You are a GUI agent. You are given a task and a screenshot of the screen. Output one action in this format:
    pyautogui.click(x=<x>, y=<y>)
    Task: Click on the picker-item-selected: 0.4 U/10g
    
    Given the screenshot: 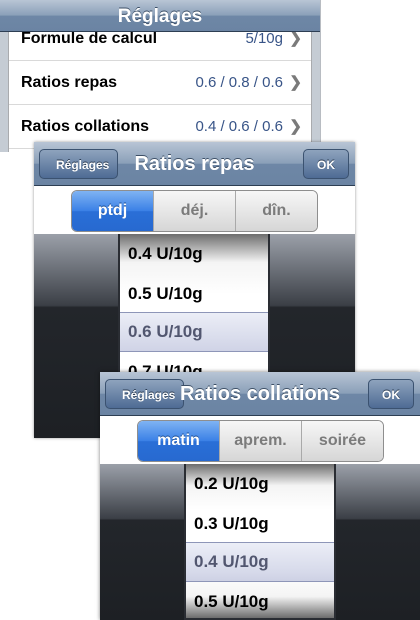 What is the action you would take?
    pyautogui.click(x=260, y=562)
    